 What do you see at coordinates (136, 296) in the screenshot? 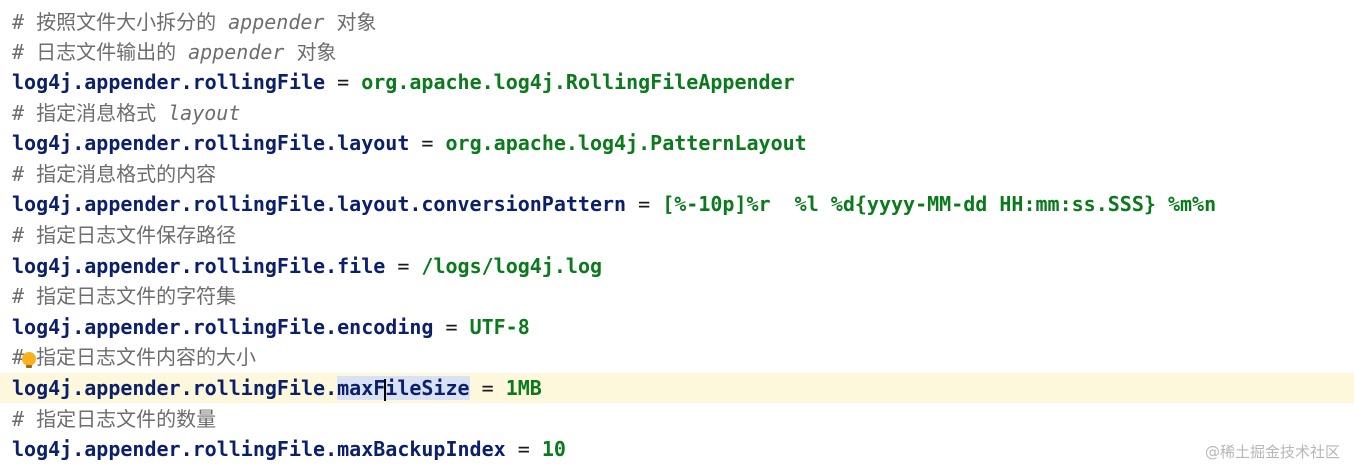
I see `comment-text: 指定日志文件的字符集` at bounding box center [136, 296].